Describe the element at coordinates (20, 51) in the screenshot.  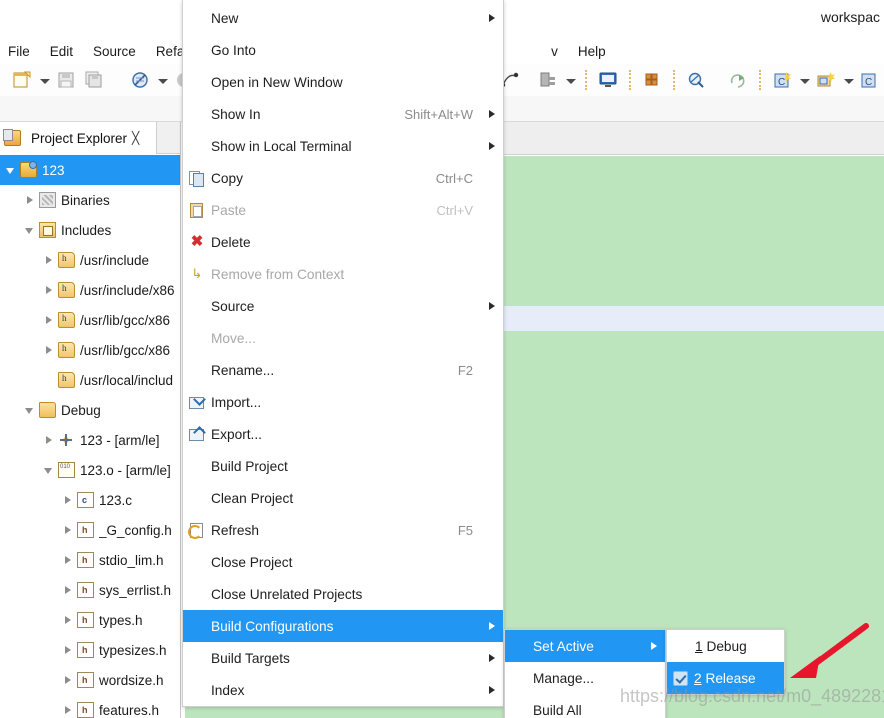
I see `menu-file: File` at that location.